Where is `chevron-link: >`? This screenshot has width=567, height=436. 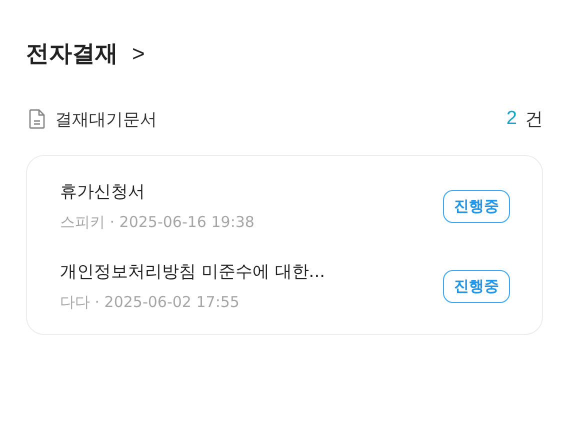
chevron-link: > is located at coordinates (138, 53).